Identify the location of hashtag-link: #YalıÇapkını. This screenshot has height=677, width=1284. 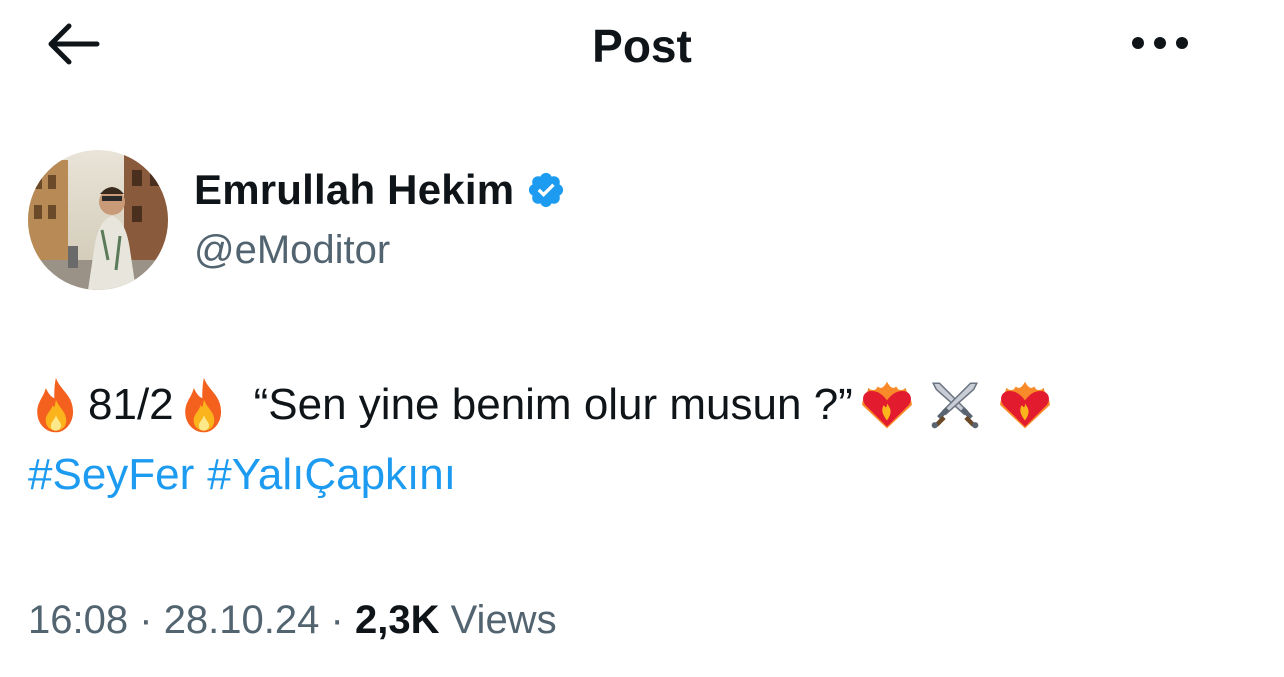
(331, 475).